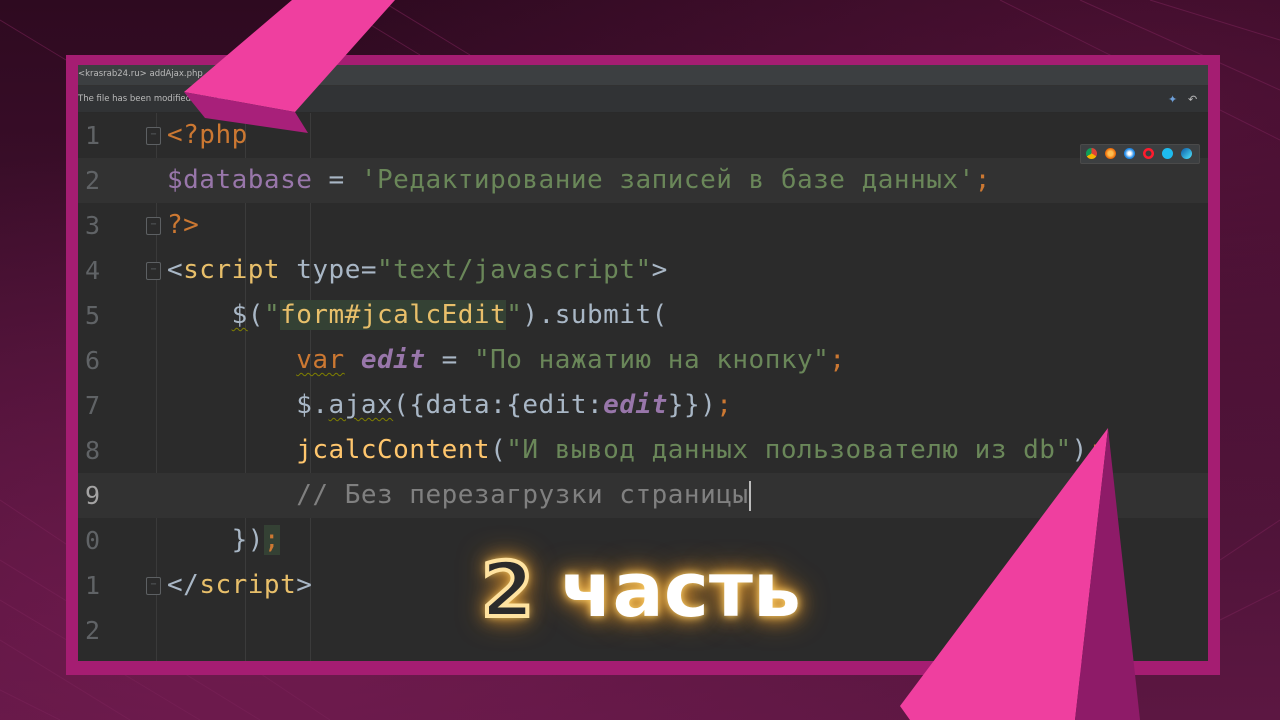 The width and height of the screenshot is (1280, 720). Describe the element at coordinates (1004, 574) in the screenshot. I see `pink-triangle-bottom` at that location.